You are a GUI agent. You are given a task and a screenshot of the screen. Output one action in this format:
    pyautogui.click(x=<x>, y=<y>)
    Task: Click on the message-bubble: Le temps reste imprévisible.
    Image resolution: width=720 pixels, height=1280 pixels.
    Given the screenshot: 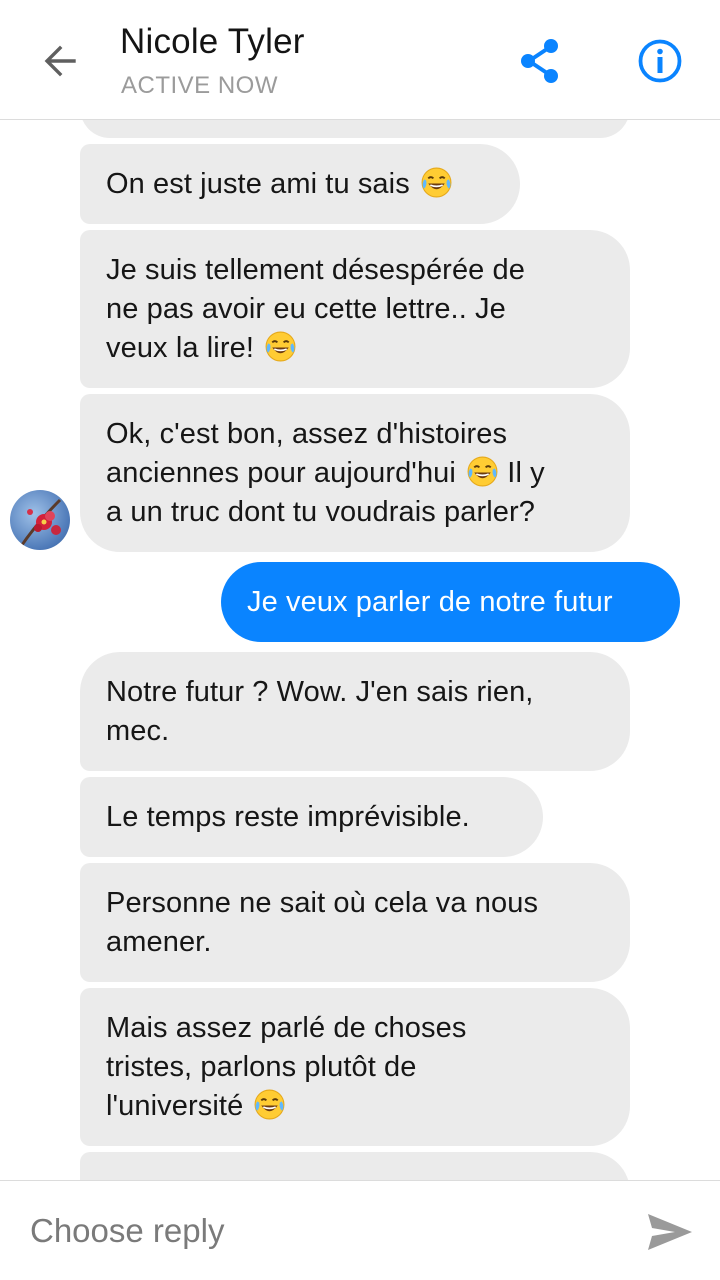 What is the action you would take?
    pyautogui.click(x=311, y=817)
    